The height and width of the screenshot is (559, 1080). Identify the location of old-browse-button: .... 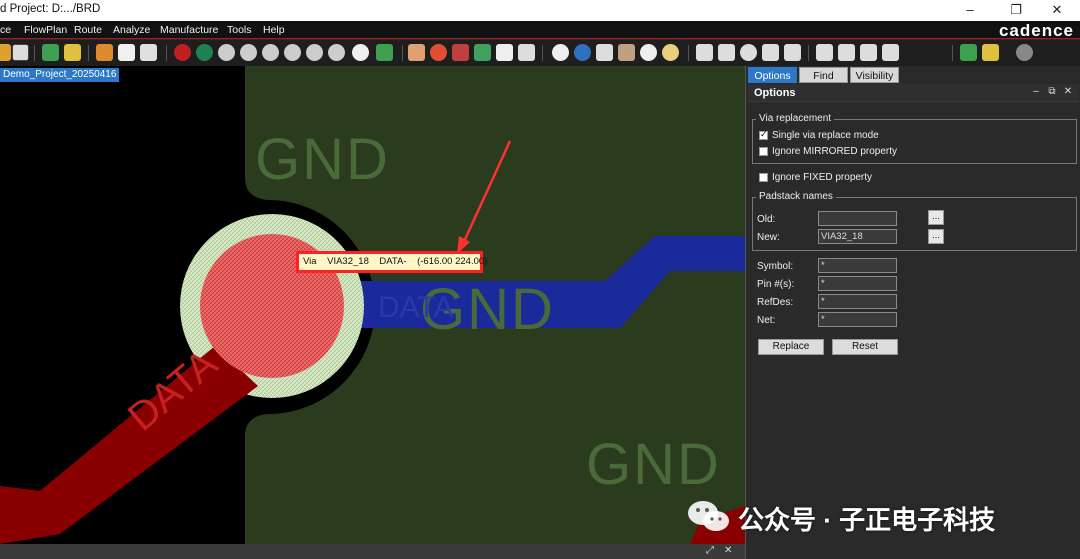
(936, 217).